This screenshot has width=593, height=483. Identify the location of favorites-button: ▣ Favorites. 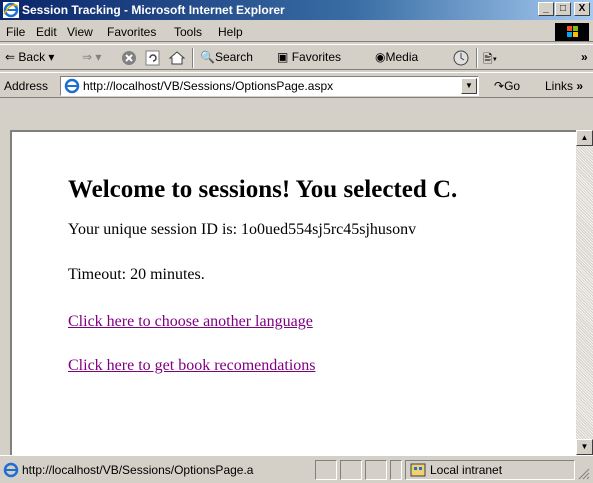
(309, 57).